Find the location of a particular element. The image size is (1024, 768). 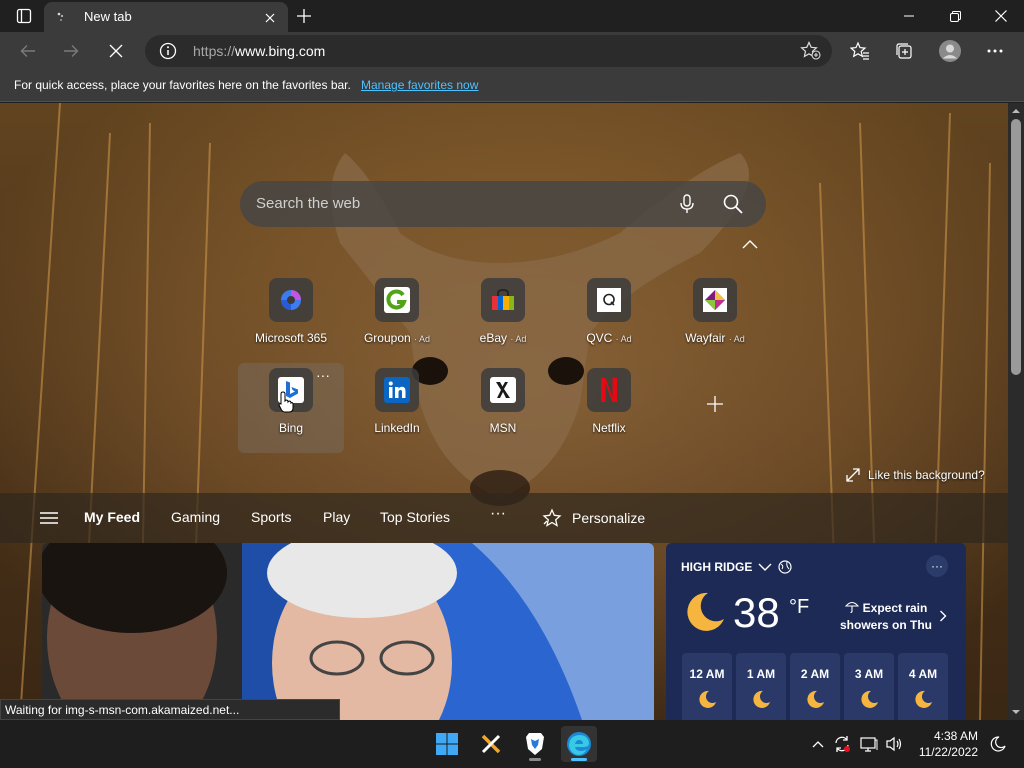

system-clock: 4:38 AM 11/22/2022 is located at coordinates (947, 744).